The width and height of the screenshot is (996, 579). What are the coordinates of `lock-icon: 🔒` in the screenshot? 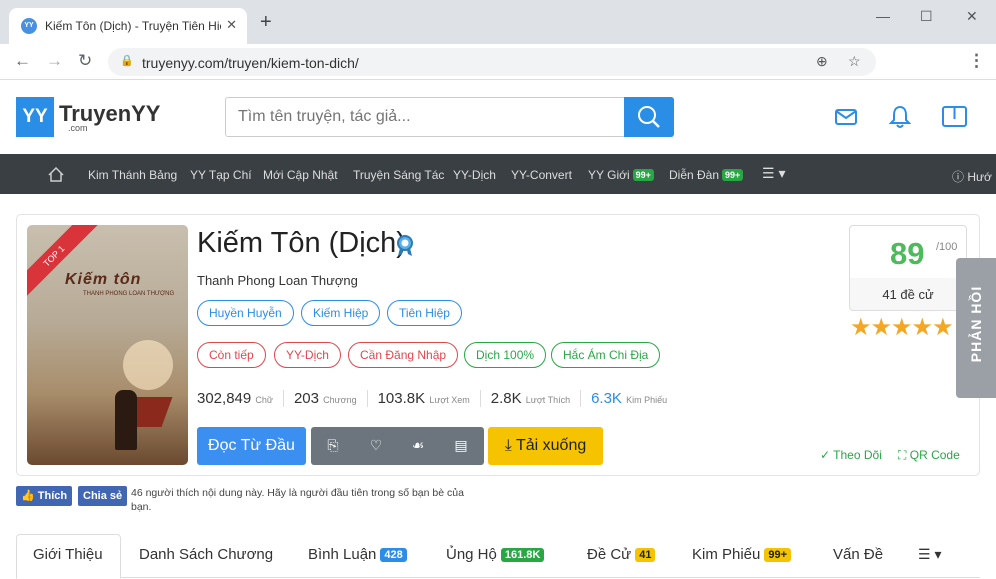 It's located at (127, 61).